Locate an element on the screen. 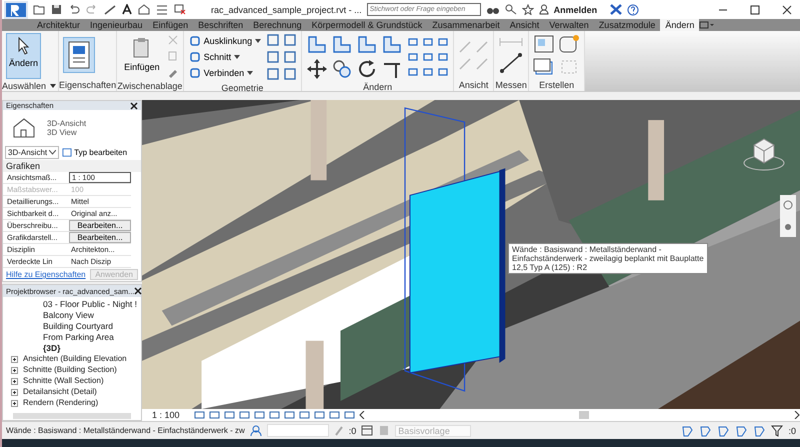 Image resolution: width=800 pixels, height=447 pixels. tree-item: Rendern (Rendering) is located at coordinates (60, 403).